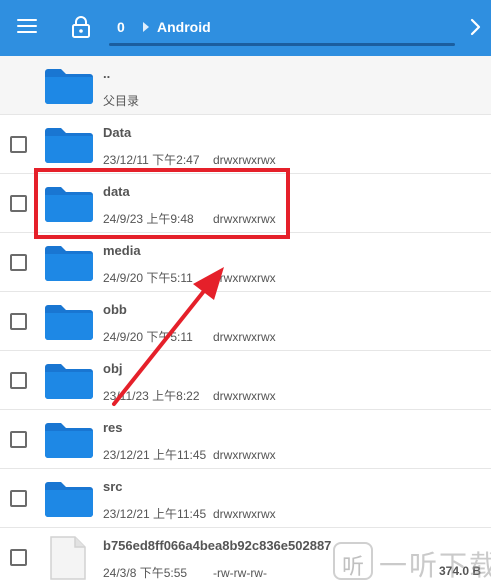 The image size is (491, 584). I want to click on menu-icon, so click(27, 20).